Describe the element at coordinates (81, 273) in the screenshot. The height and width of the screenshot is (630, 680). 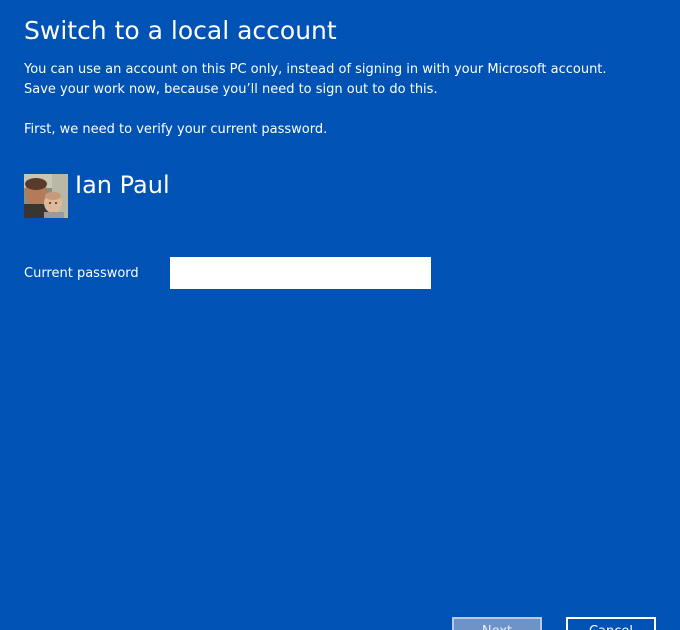
I see `current-password-label: Current password` at that location.